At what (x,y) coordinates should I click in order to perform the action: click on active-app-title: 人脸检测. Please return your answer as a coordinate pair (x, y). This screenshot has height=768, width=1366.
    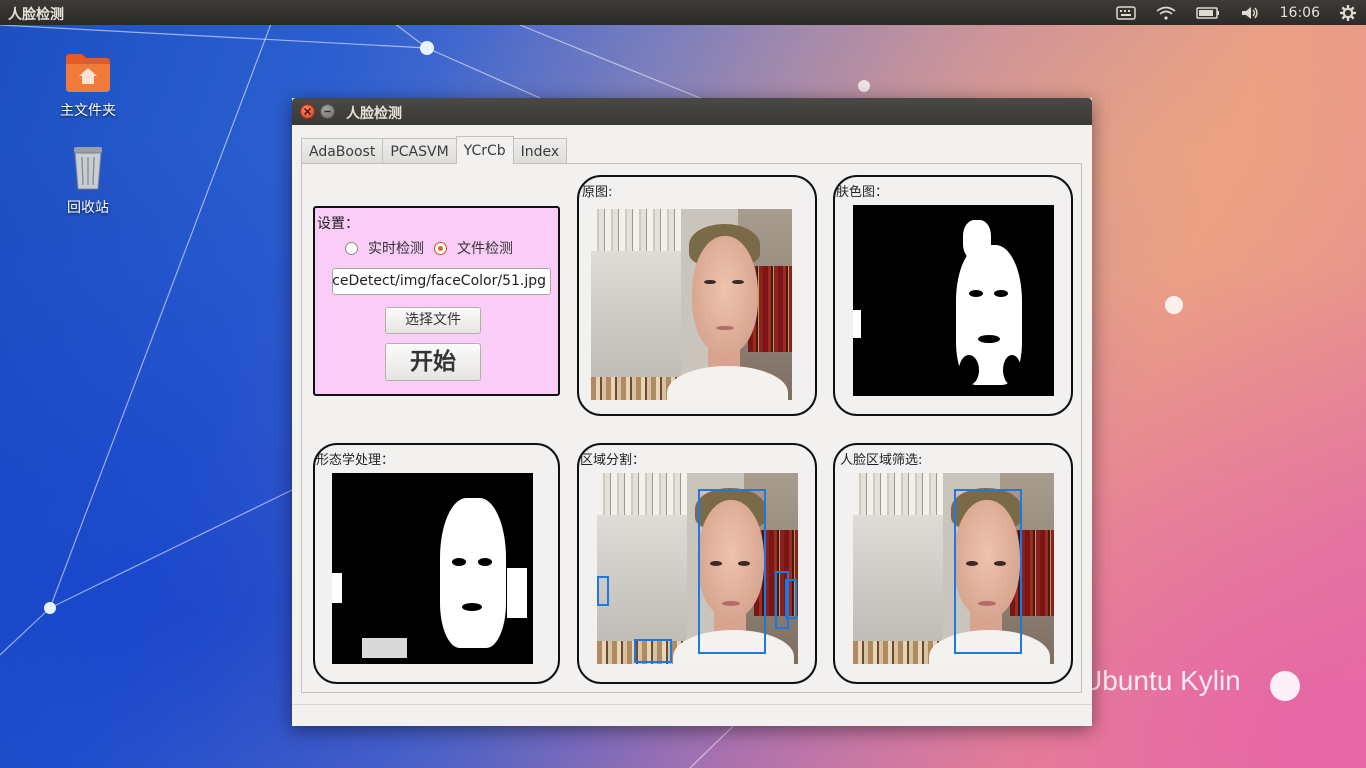
    Looking at the image, I should click on (36, 15).